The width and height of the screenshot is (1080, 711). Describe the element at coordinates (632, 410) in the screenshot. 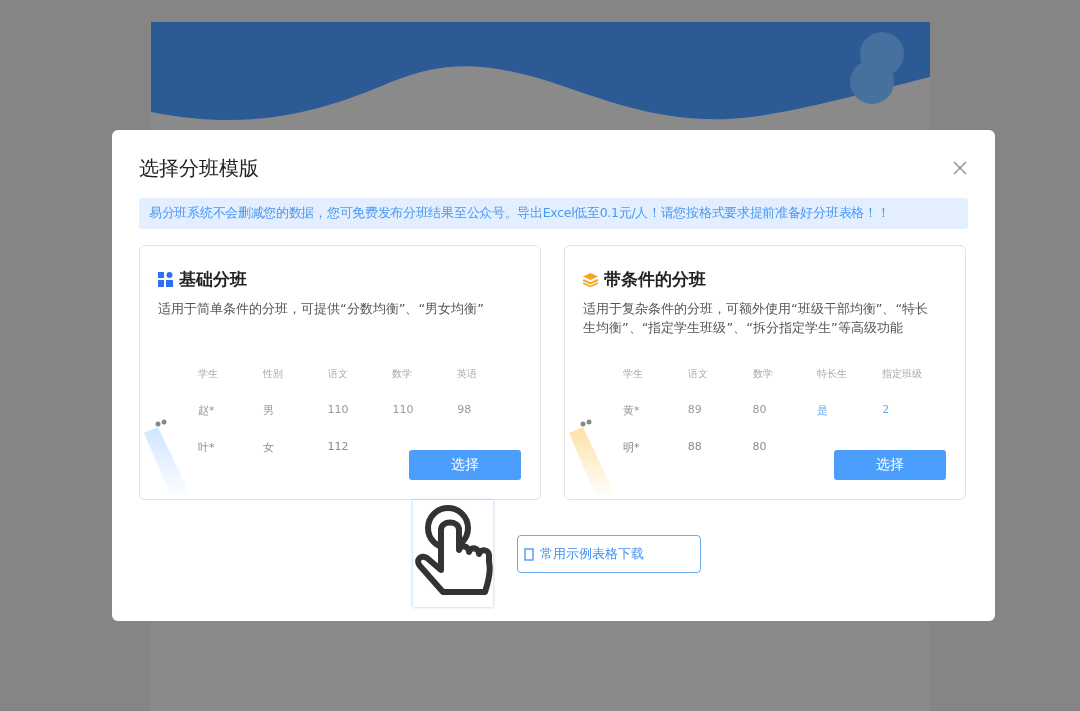

I see `table-cell-text: 黄*` at that location.